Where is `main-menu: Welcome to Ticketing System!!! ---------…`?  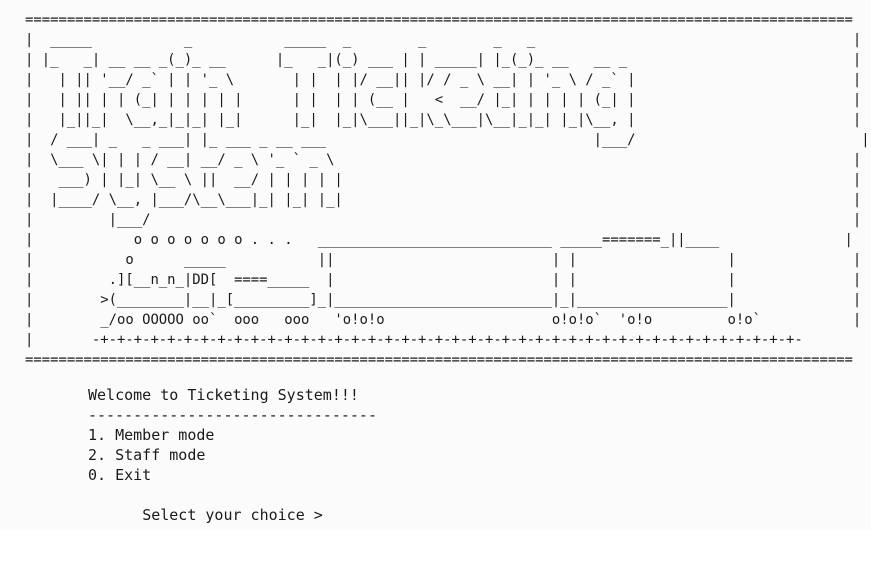 main-menu: Welcome to Ticketing System!!! ---------… is located at coordinates (232, 454).